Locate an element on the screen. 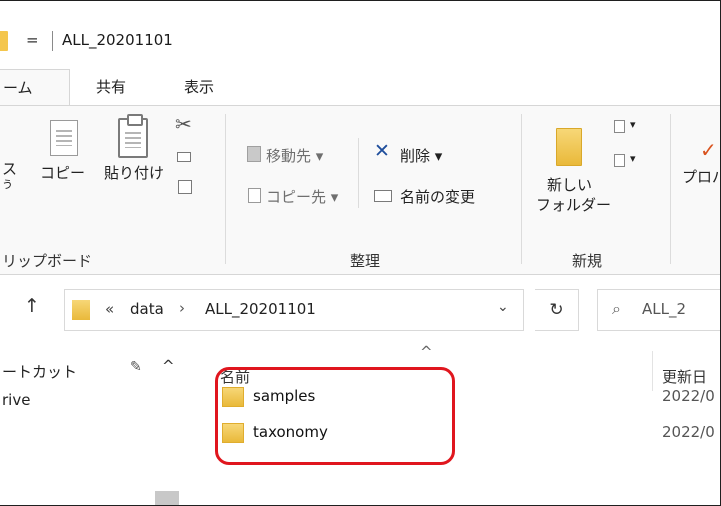 This screenshot has width=721, height=506. title-bar: = ALL_20201101 is located at coordinates (360, 35).